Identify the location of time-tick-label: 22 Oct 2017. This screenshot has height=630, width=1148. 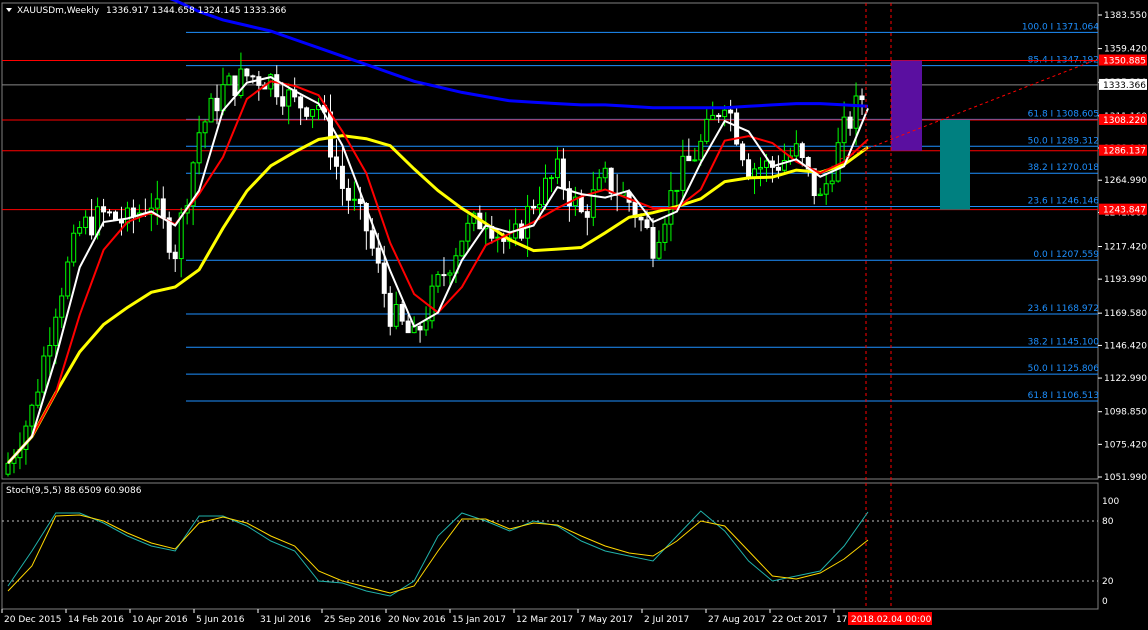
(800, 620).